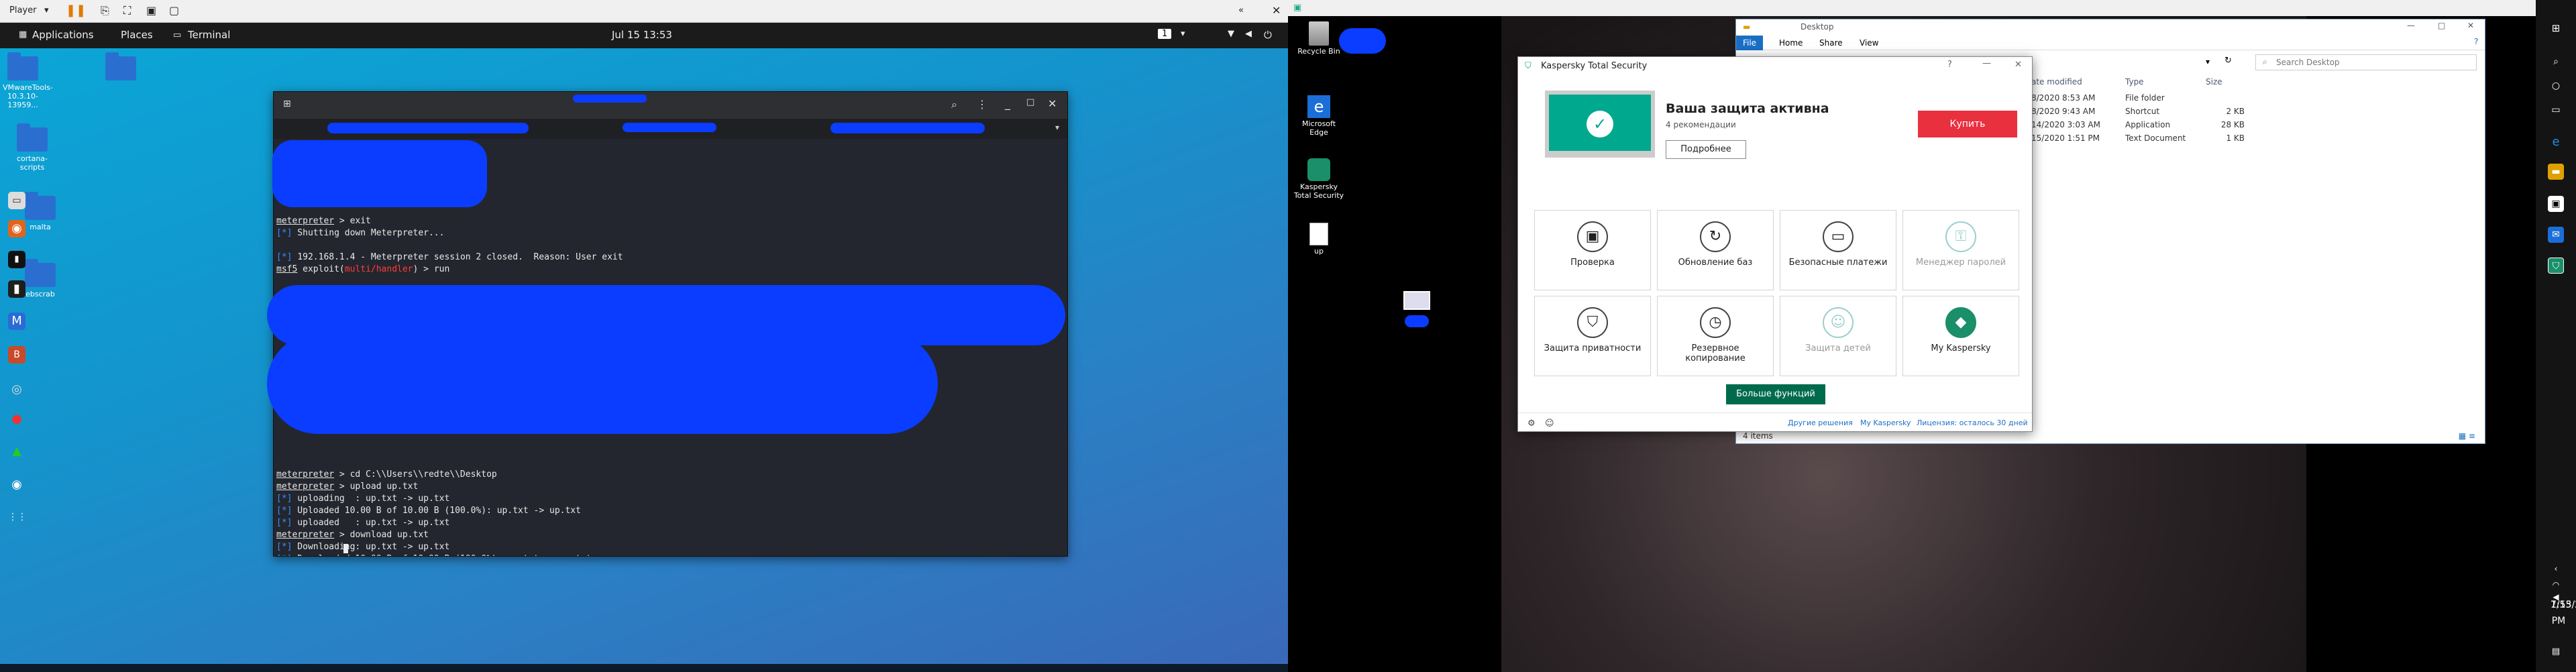  I want to click on explorer-taskbar-icon: ▬, so click(2556, 172).